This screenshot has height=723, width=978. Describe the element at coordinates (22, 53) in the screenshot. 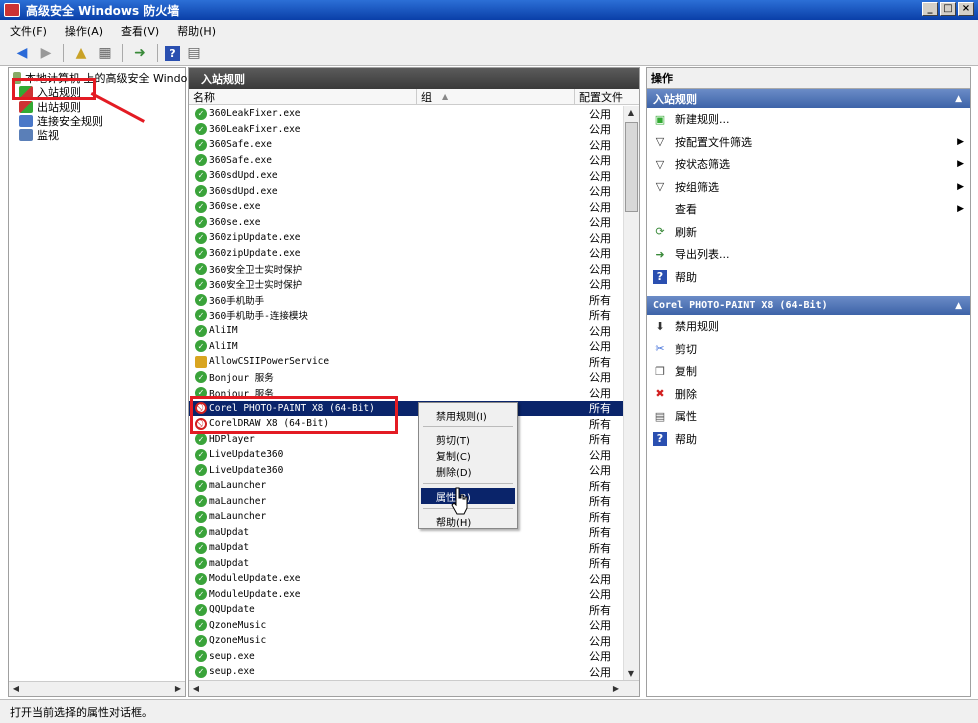

I see `back-icon: ◀` at that location.